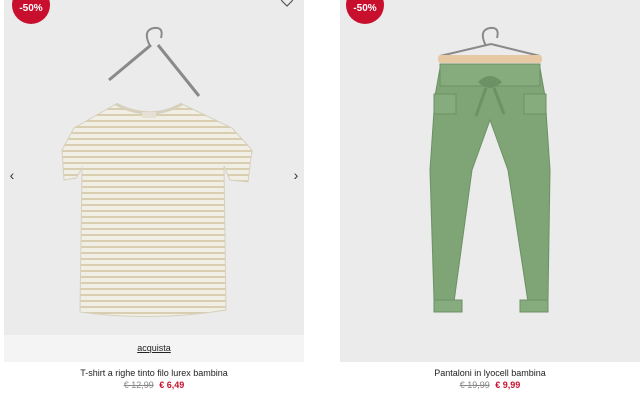 The height and width of the screenshot is (400, 640). What do you see at coordinates (287, 4) in the screenshot?
I see `heart-icon` at bounding box center [287, 4].